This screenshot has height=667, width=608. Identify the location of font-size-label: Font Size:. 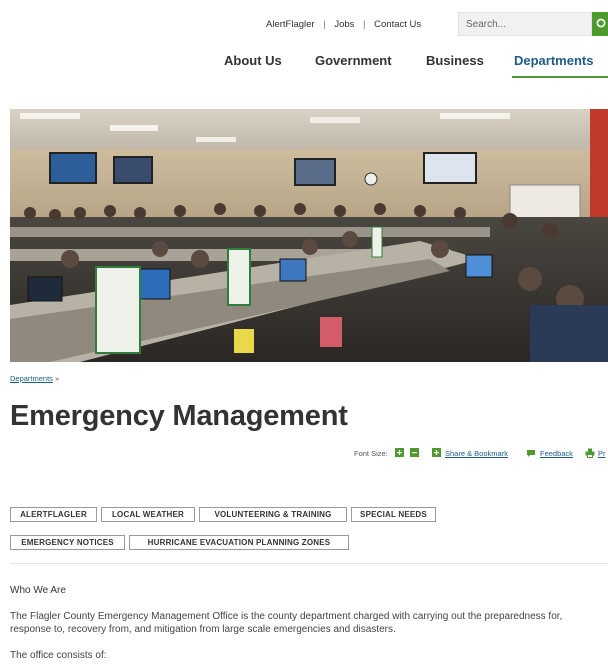
(371, 453).